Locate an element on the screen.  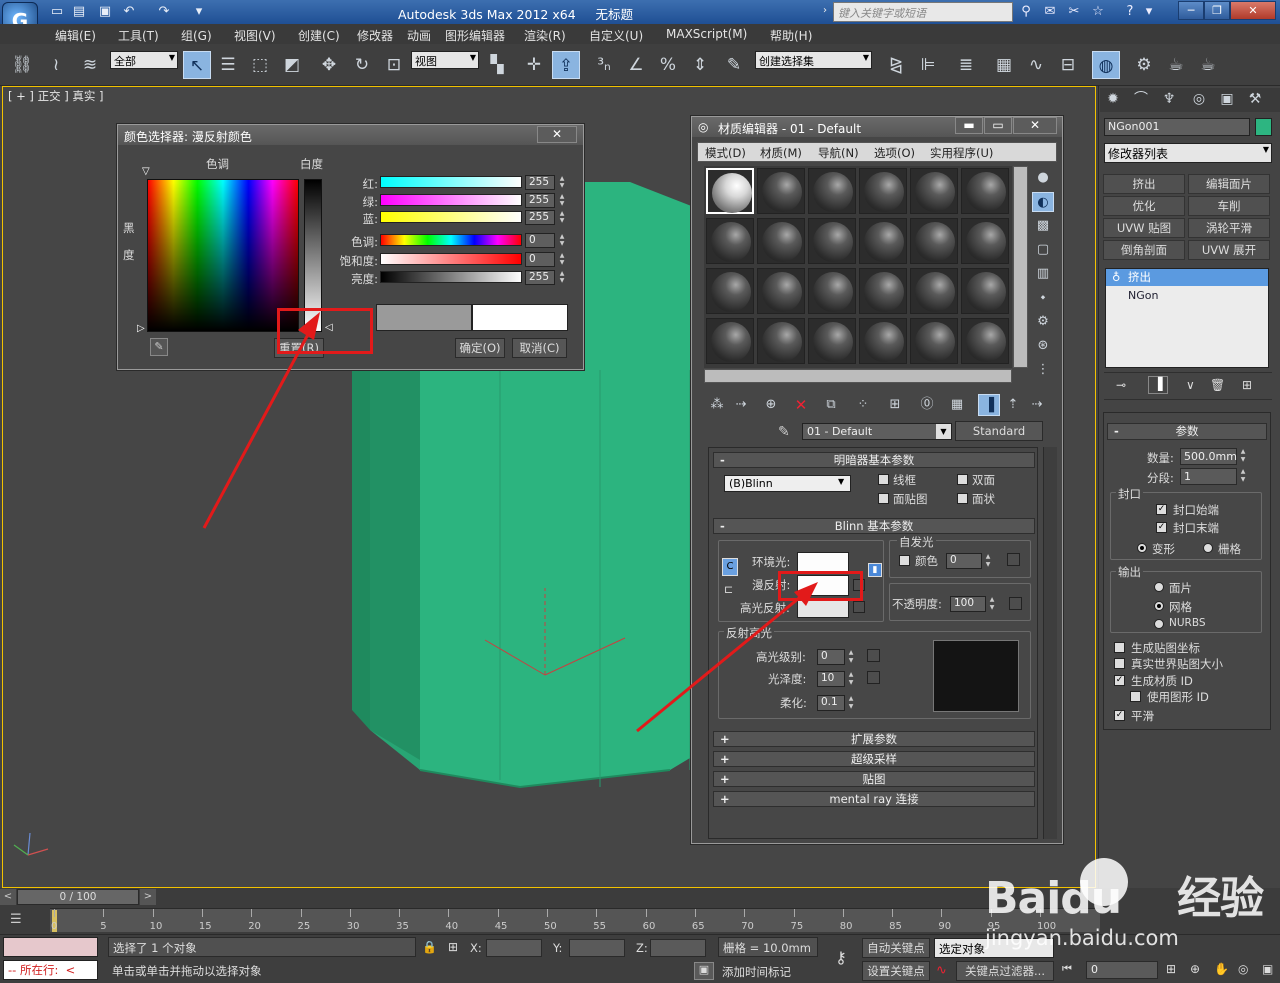
timeline-prev-icon: < is located at coordinates (8, 897).